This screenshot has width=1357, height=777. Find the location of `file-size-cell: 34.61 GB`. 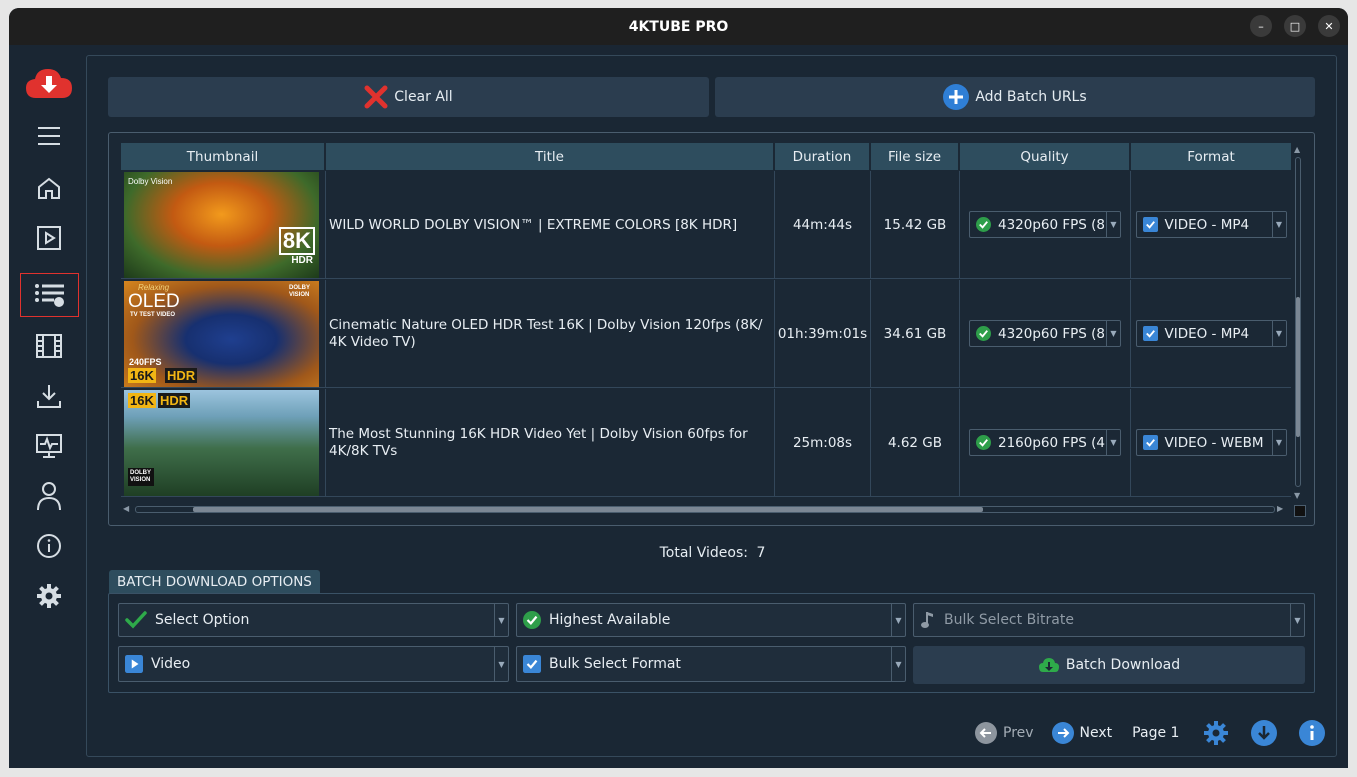

file-size-cell: 34.61 GB is located at coordinates (915, 333).